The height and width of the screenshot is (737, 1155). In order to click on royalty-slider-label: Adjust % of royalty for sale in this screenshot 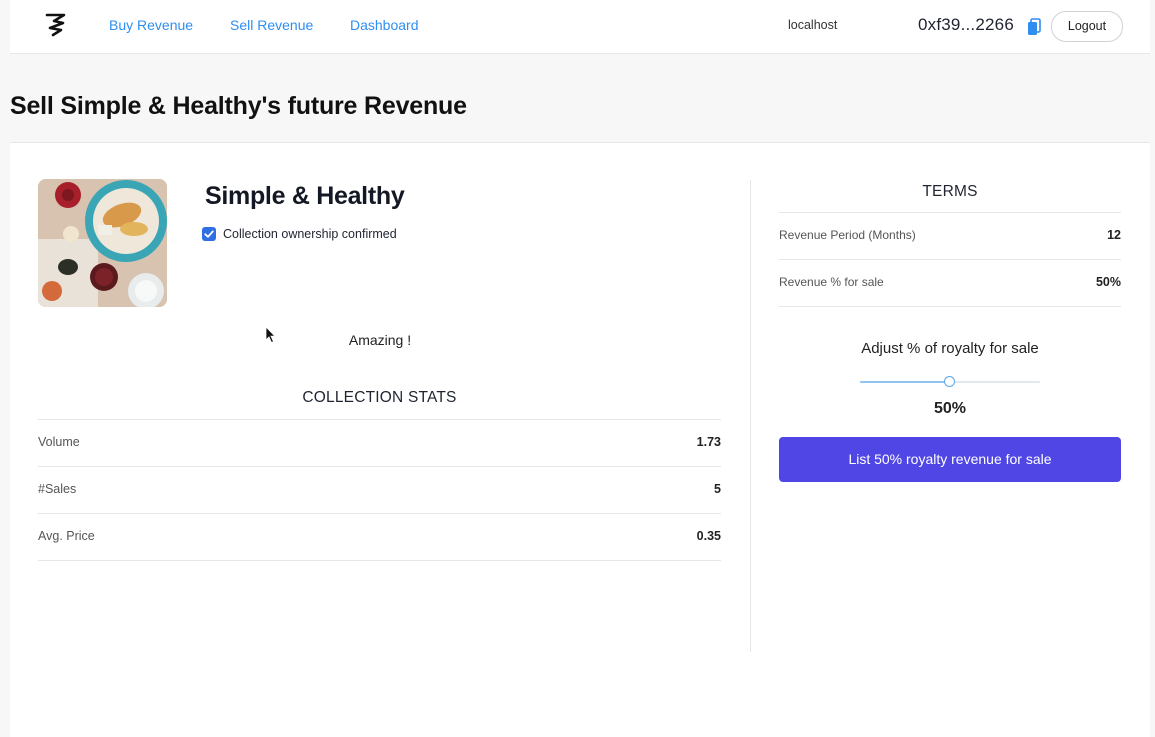, I will do `click(950, 348)`.